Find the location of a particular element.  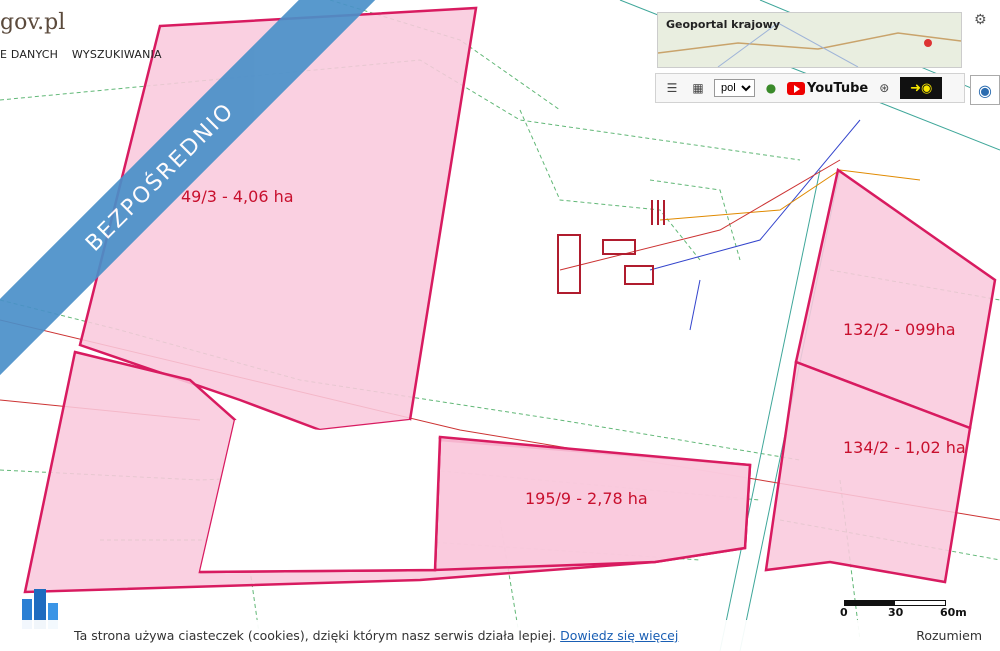

list-icon: ☰ is located at coordinates (672, 88).